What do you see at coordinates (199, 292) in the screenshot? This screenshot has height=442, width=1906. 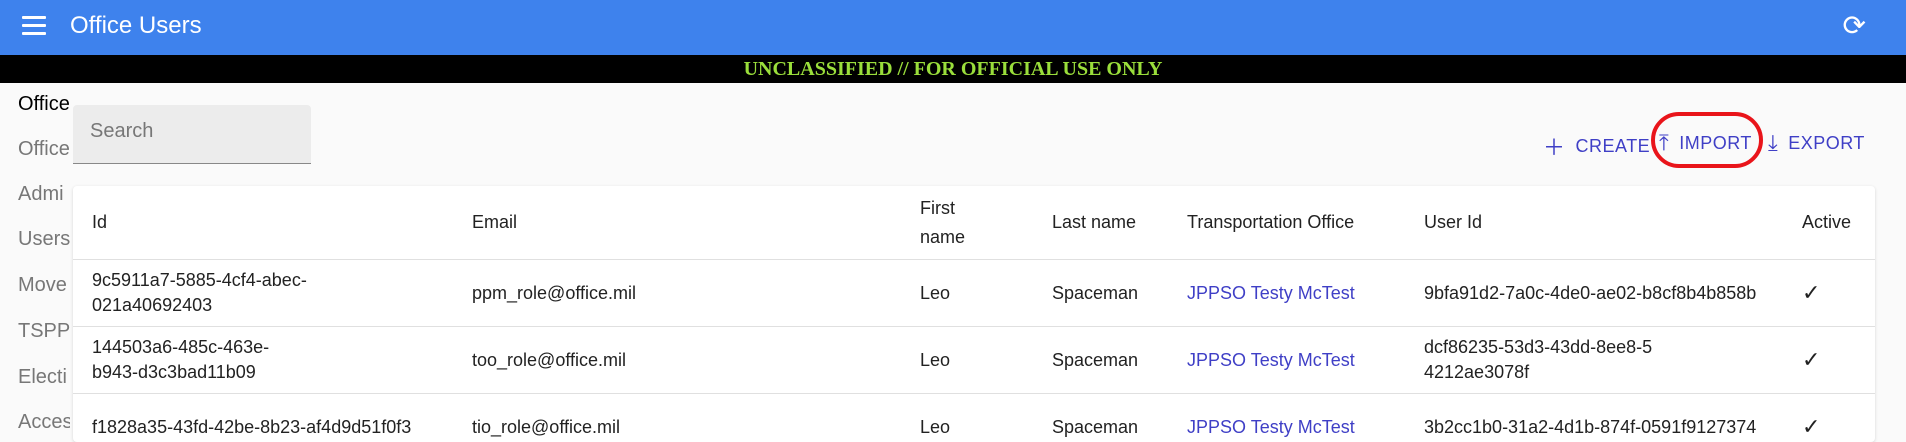 I see `cell-id-text: 9c5911a7-5885-4cf4-abec-021a40692403` at bounding box center [199, 292].